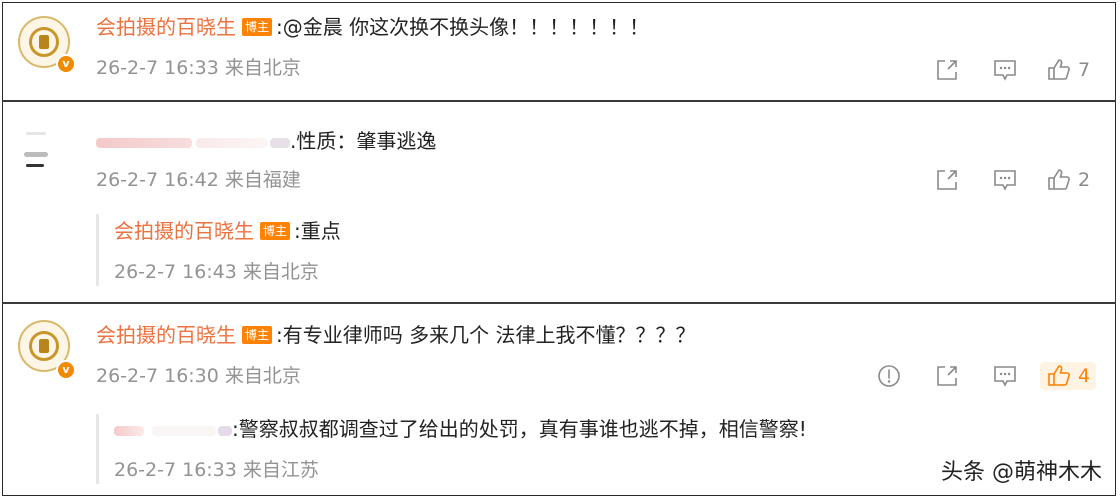  What do you see at coordinates (1084, 376) in the screenshot?
I see `like-count: 4` at bounding box center [1084, 376].